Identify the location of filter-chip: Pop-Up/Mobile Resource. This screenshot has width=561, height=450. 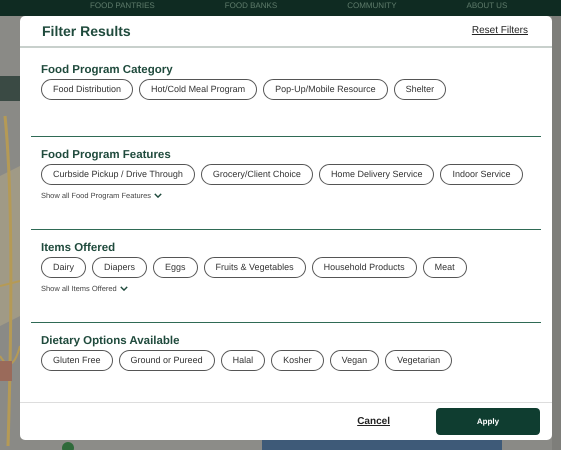
(325, 89).